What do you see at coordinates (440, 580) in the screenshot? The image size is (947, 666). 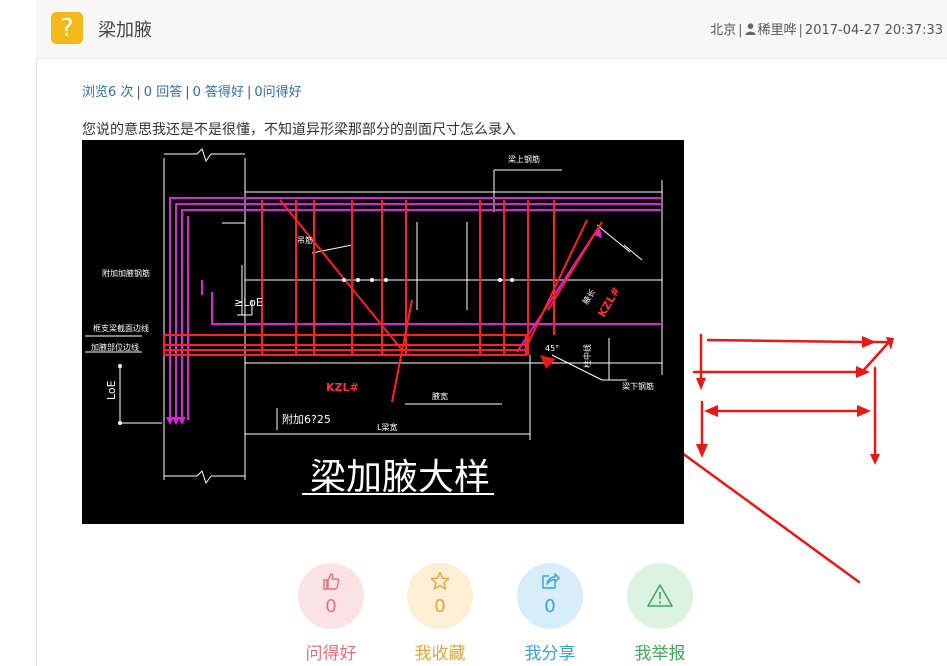 I see `star-icon` at bounding box center [440, 580].